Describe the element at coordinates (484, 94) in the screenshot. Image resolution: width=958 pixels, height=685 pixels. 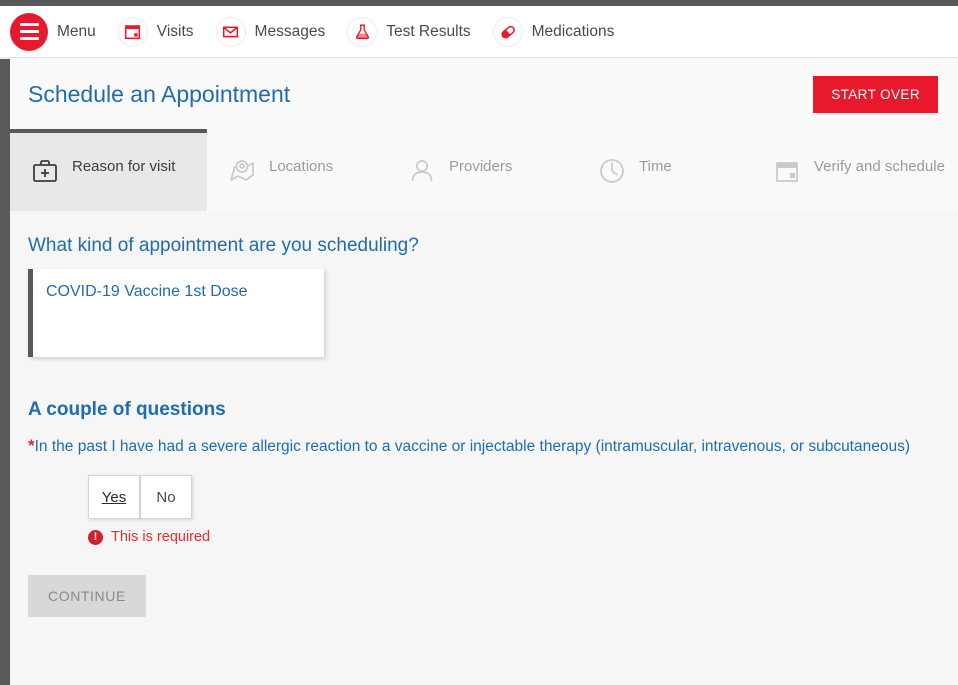
I see `page-header: Schedule an Appointment START OVER` at that location.